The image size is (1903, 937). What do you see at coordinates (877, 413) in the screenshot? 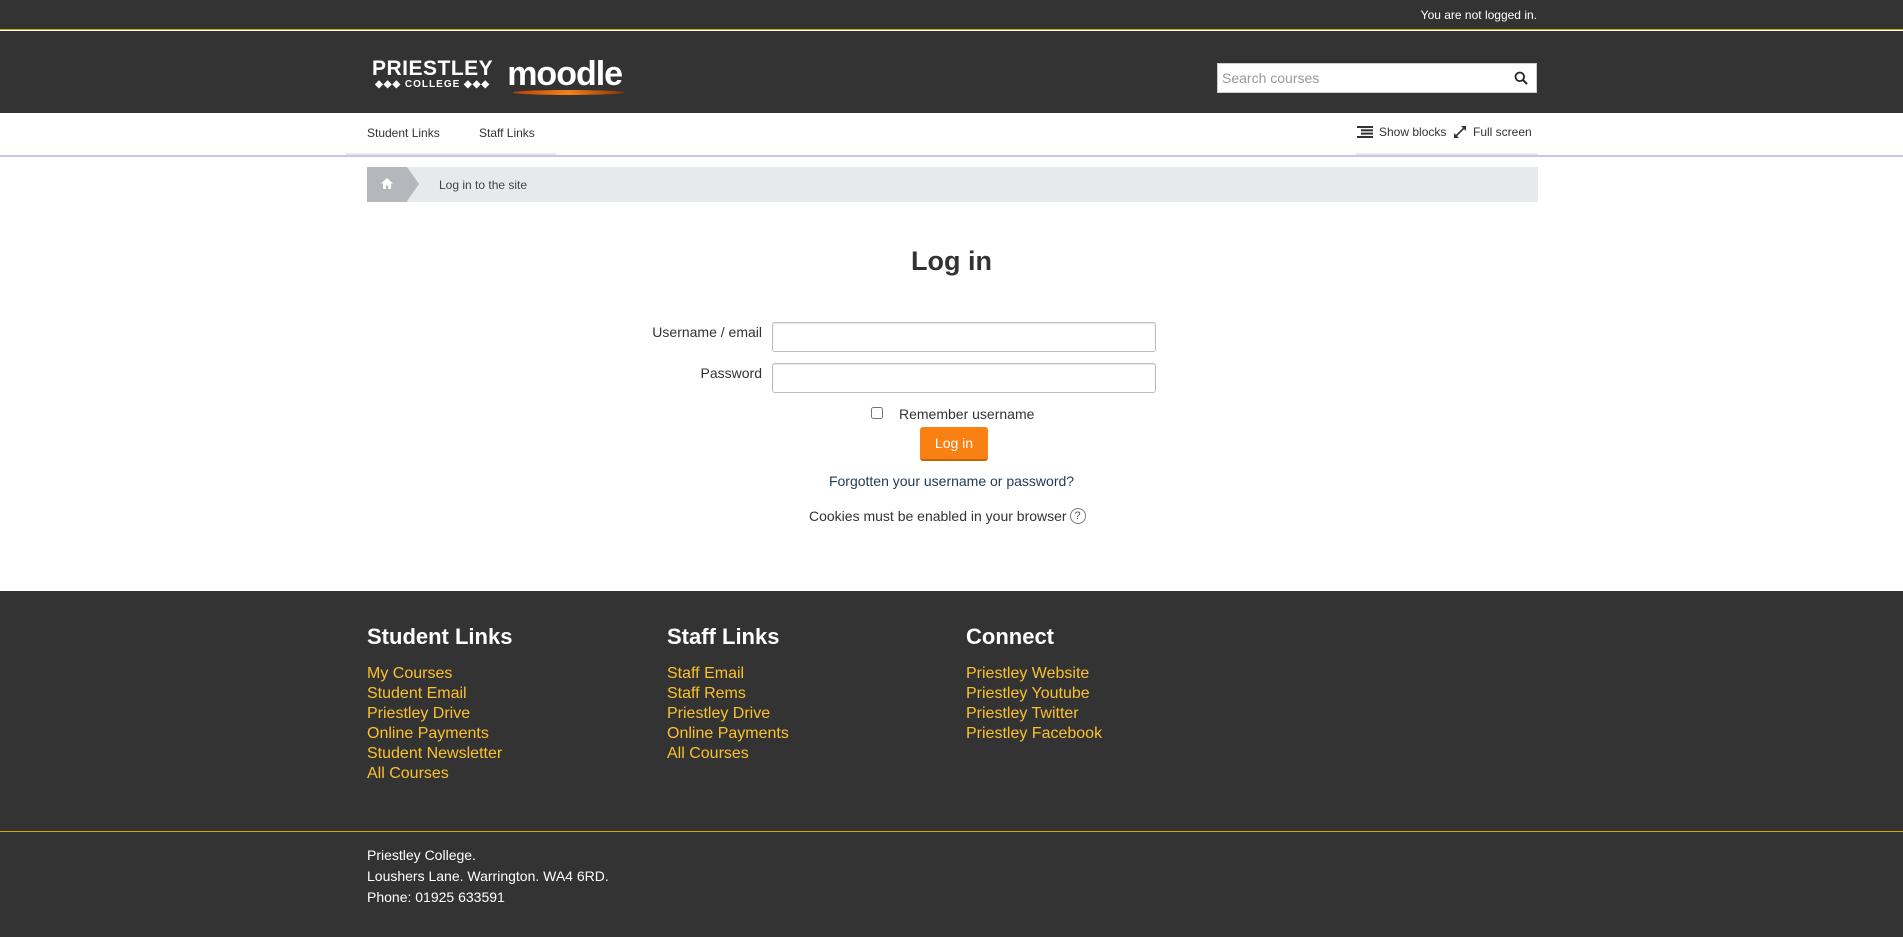
I see `remember-username-checkbox` at bounding box center [877, 413].